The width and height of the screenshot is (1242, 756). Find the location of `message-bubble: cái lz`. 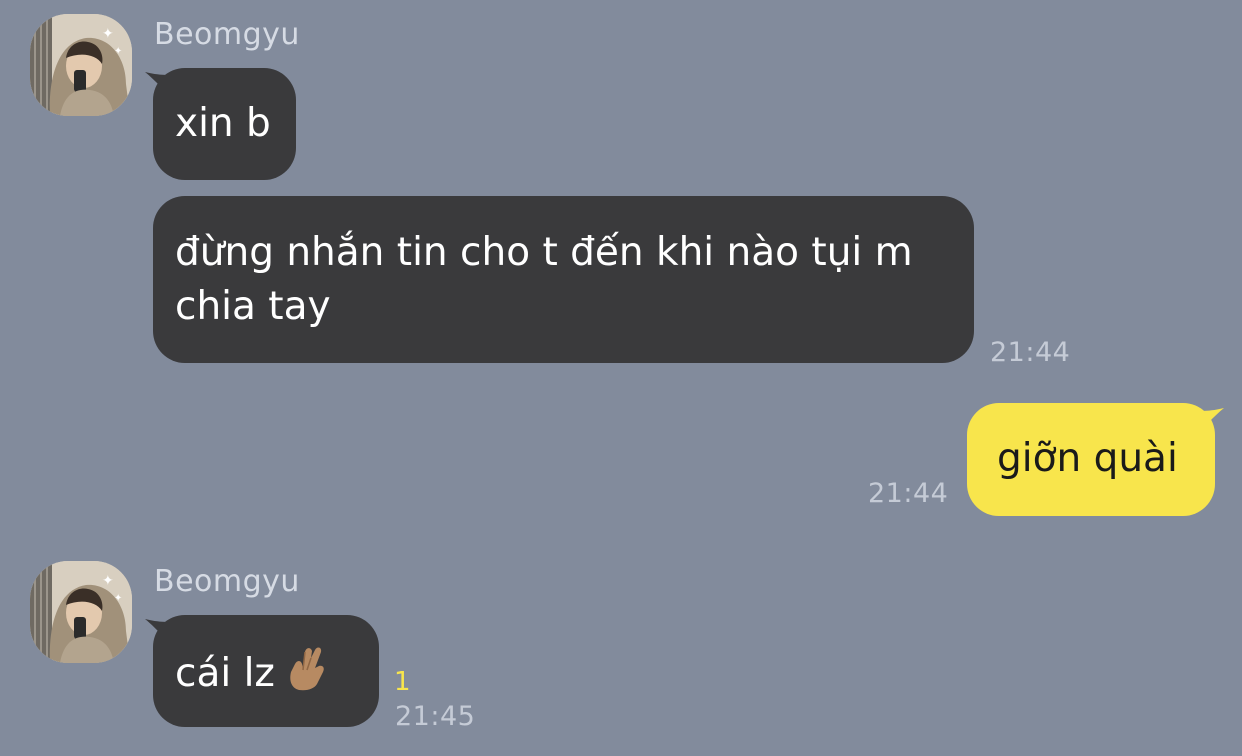

message-bubble: cái lz is located at coordinates (266, 671).